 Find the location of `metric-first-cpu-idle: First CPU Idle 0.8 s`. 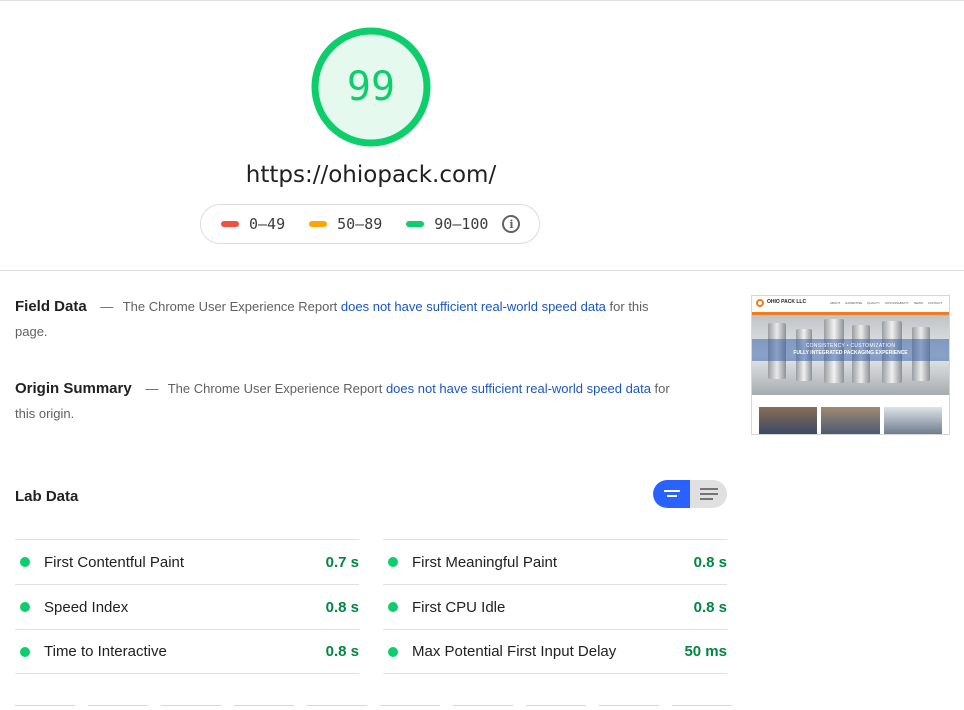

metric-first-cpu-idle: First CPU Idle 0.8 s is located at coordinates (555, 606).